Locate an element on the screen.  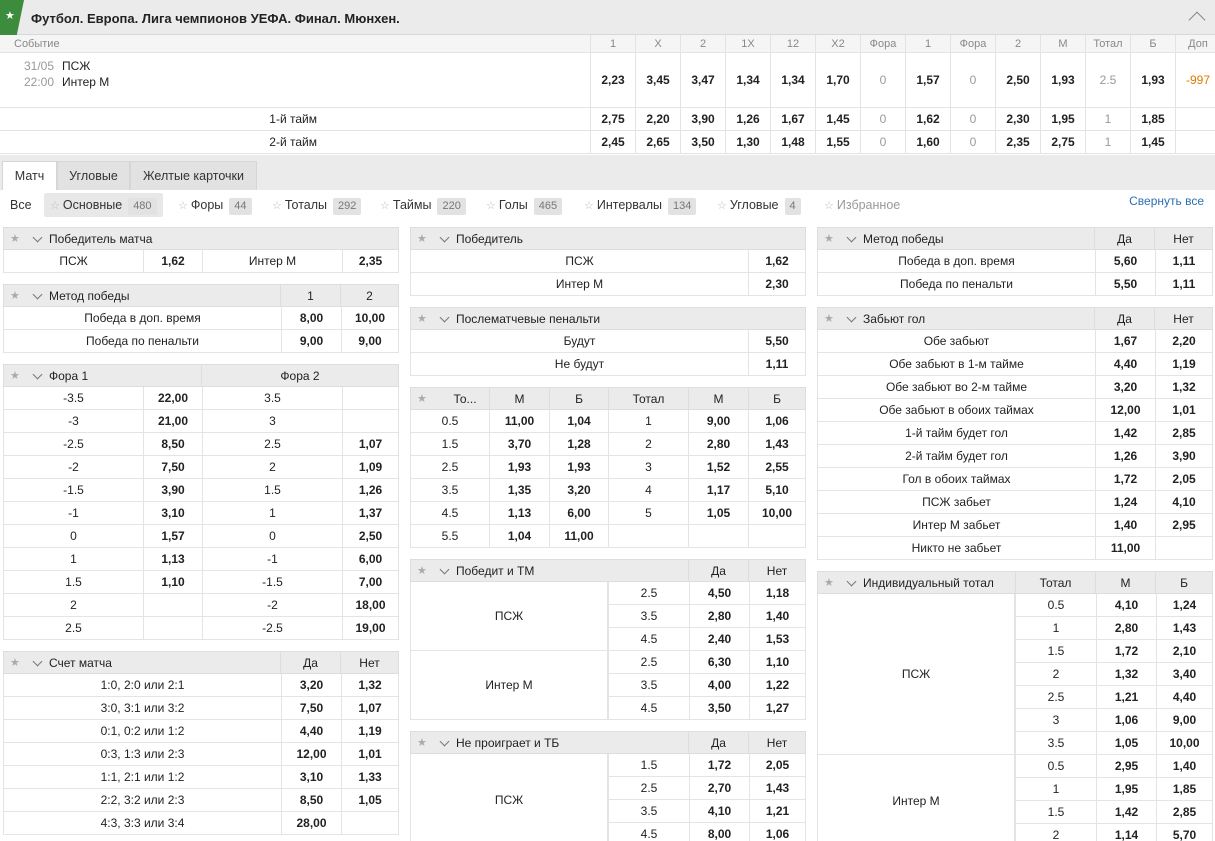
odds-cell: 1,24 is located at coordinates (1125, 502).